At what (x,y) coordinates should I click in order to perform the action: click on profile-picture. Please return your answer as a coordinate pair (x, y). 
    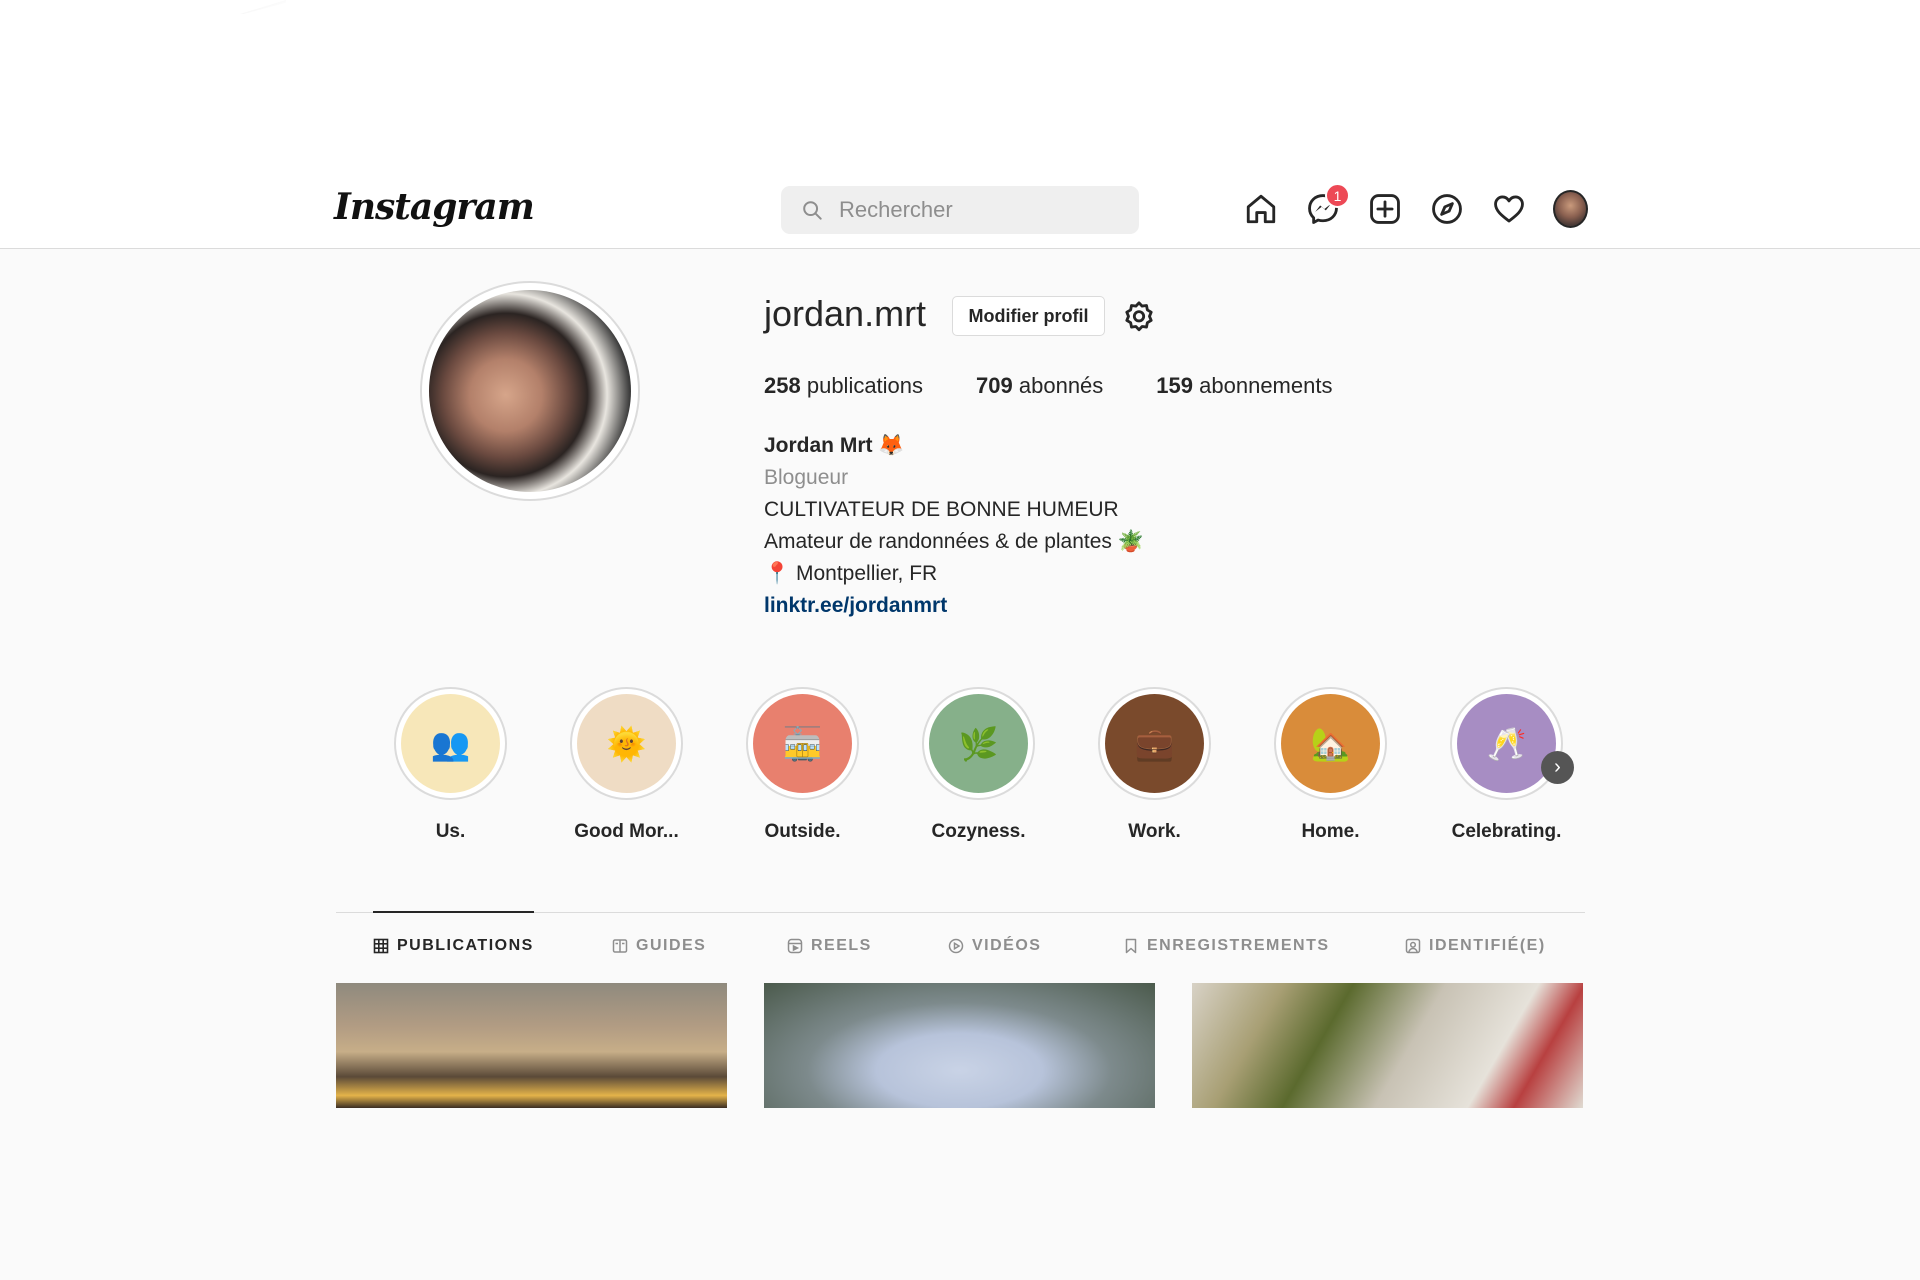
    Looking at the image, I should click on (530, 391).